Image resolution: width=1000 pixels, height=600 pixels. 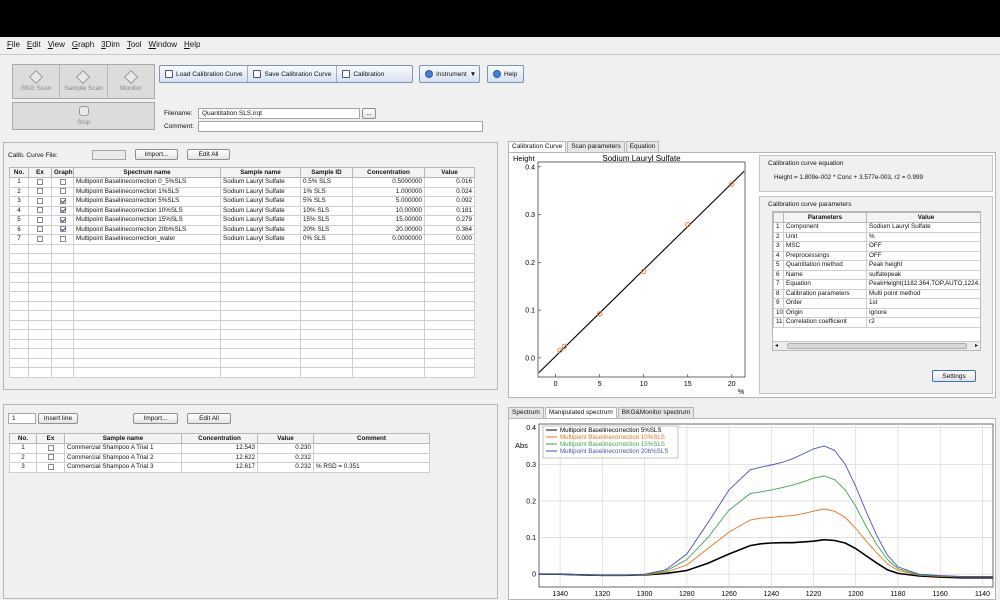 I want to click on menu-view: View, so click(x=56, y=47).